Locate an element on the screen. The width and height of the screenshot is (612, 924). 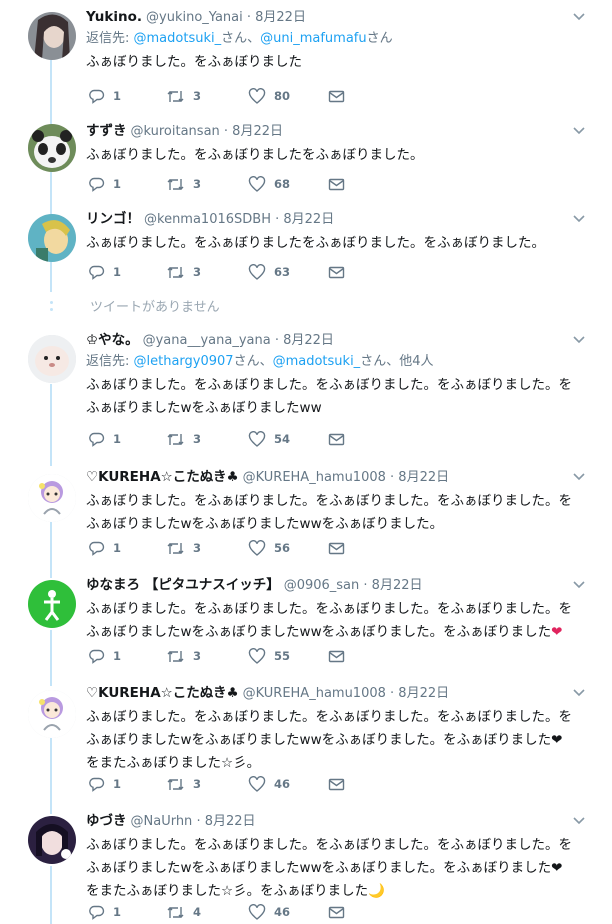
user-handle: @0906_san is located at coordinates (322, 585).